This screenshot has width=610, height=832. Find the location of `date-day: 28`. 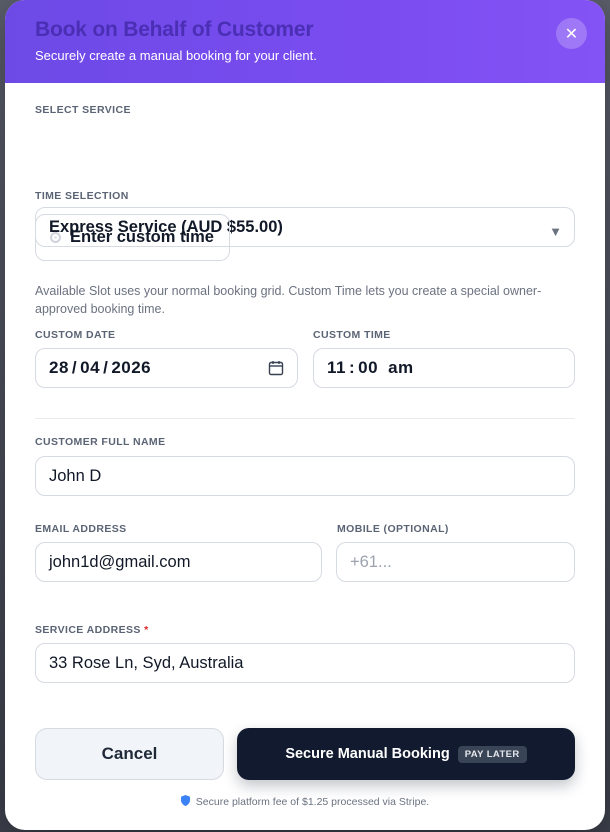

date-day: 28 is located at coordinates (59, 368).